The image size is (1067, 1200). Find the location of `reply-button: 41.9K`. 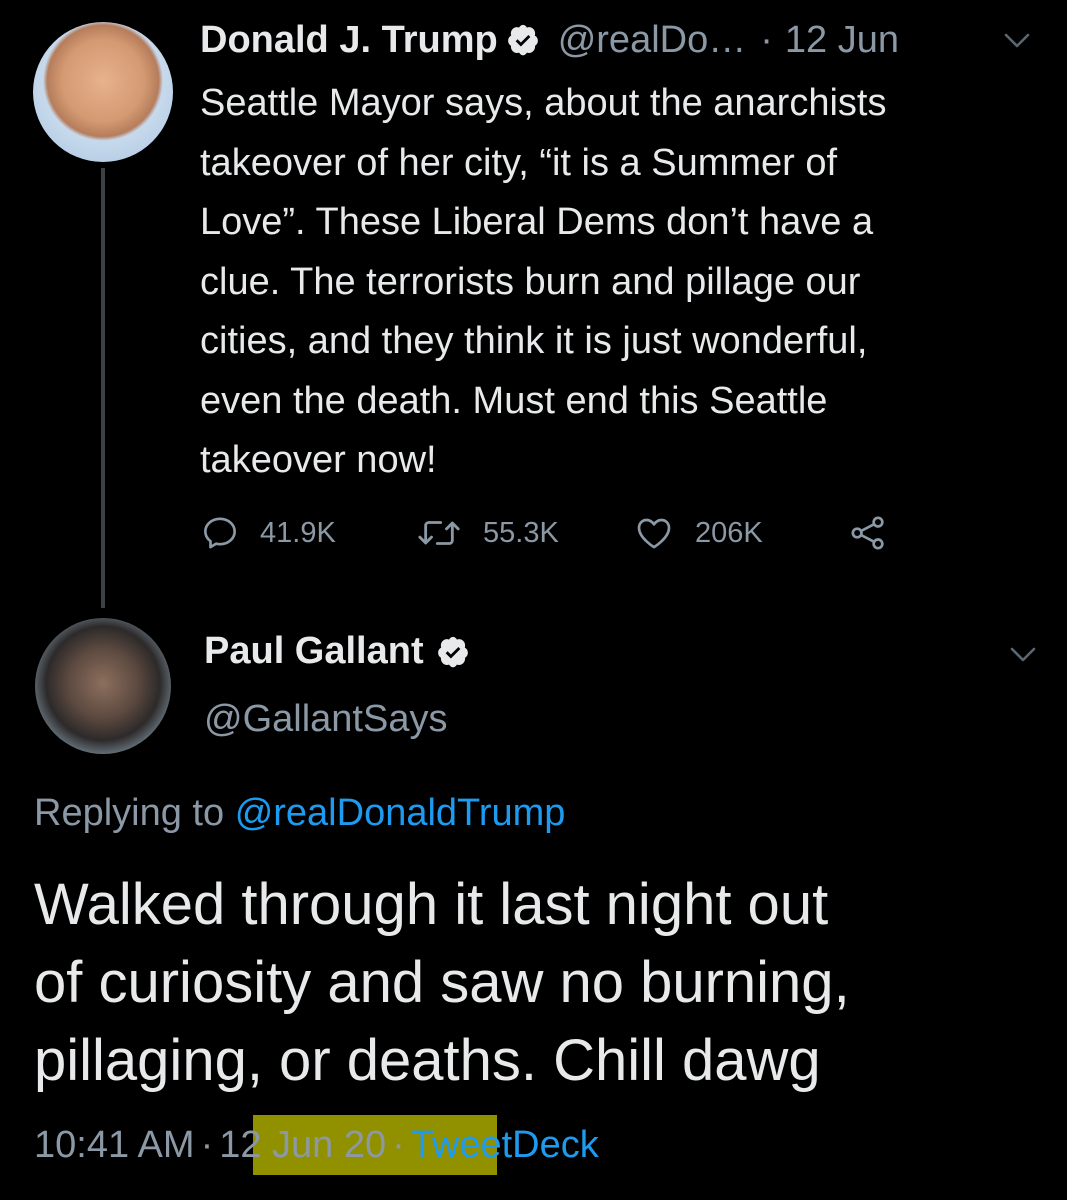

reply-button: 41.9K is located at coordinates (307, 533).